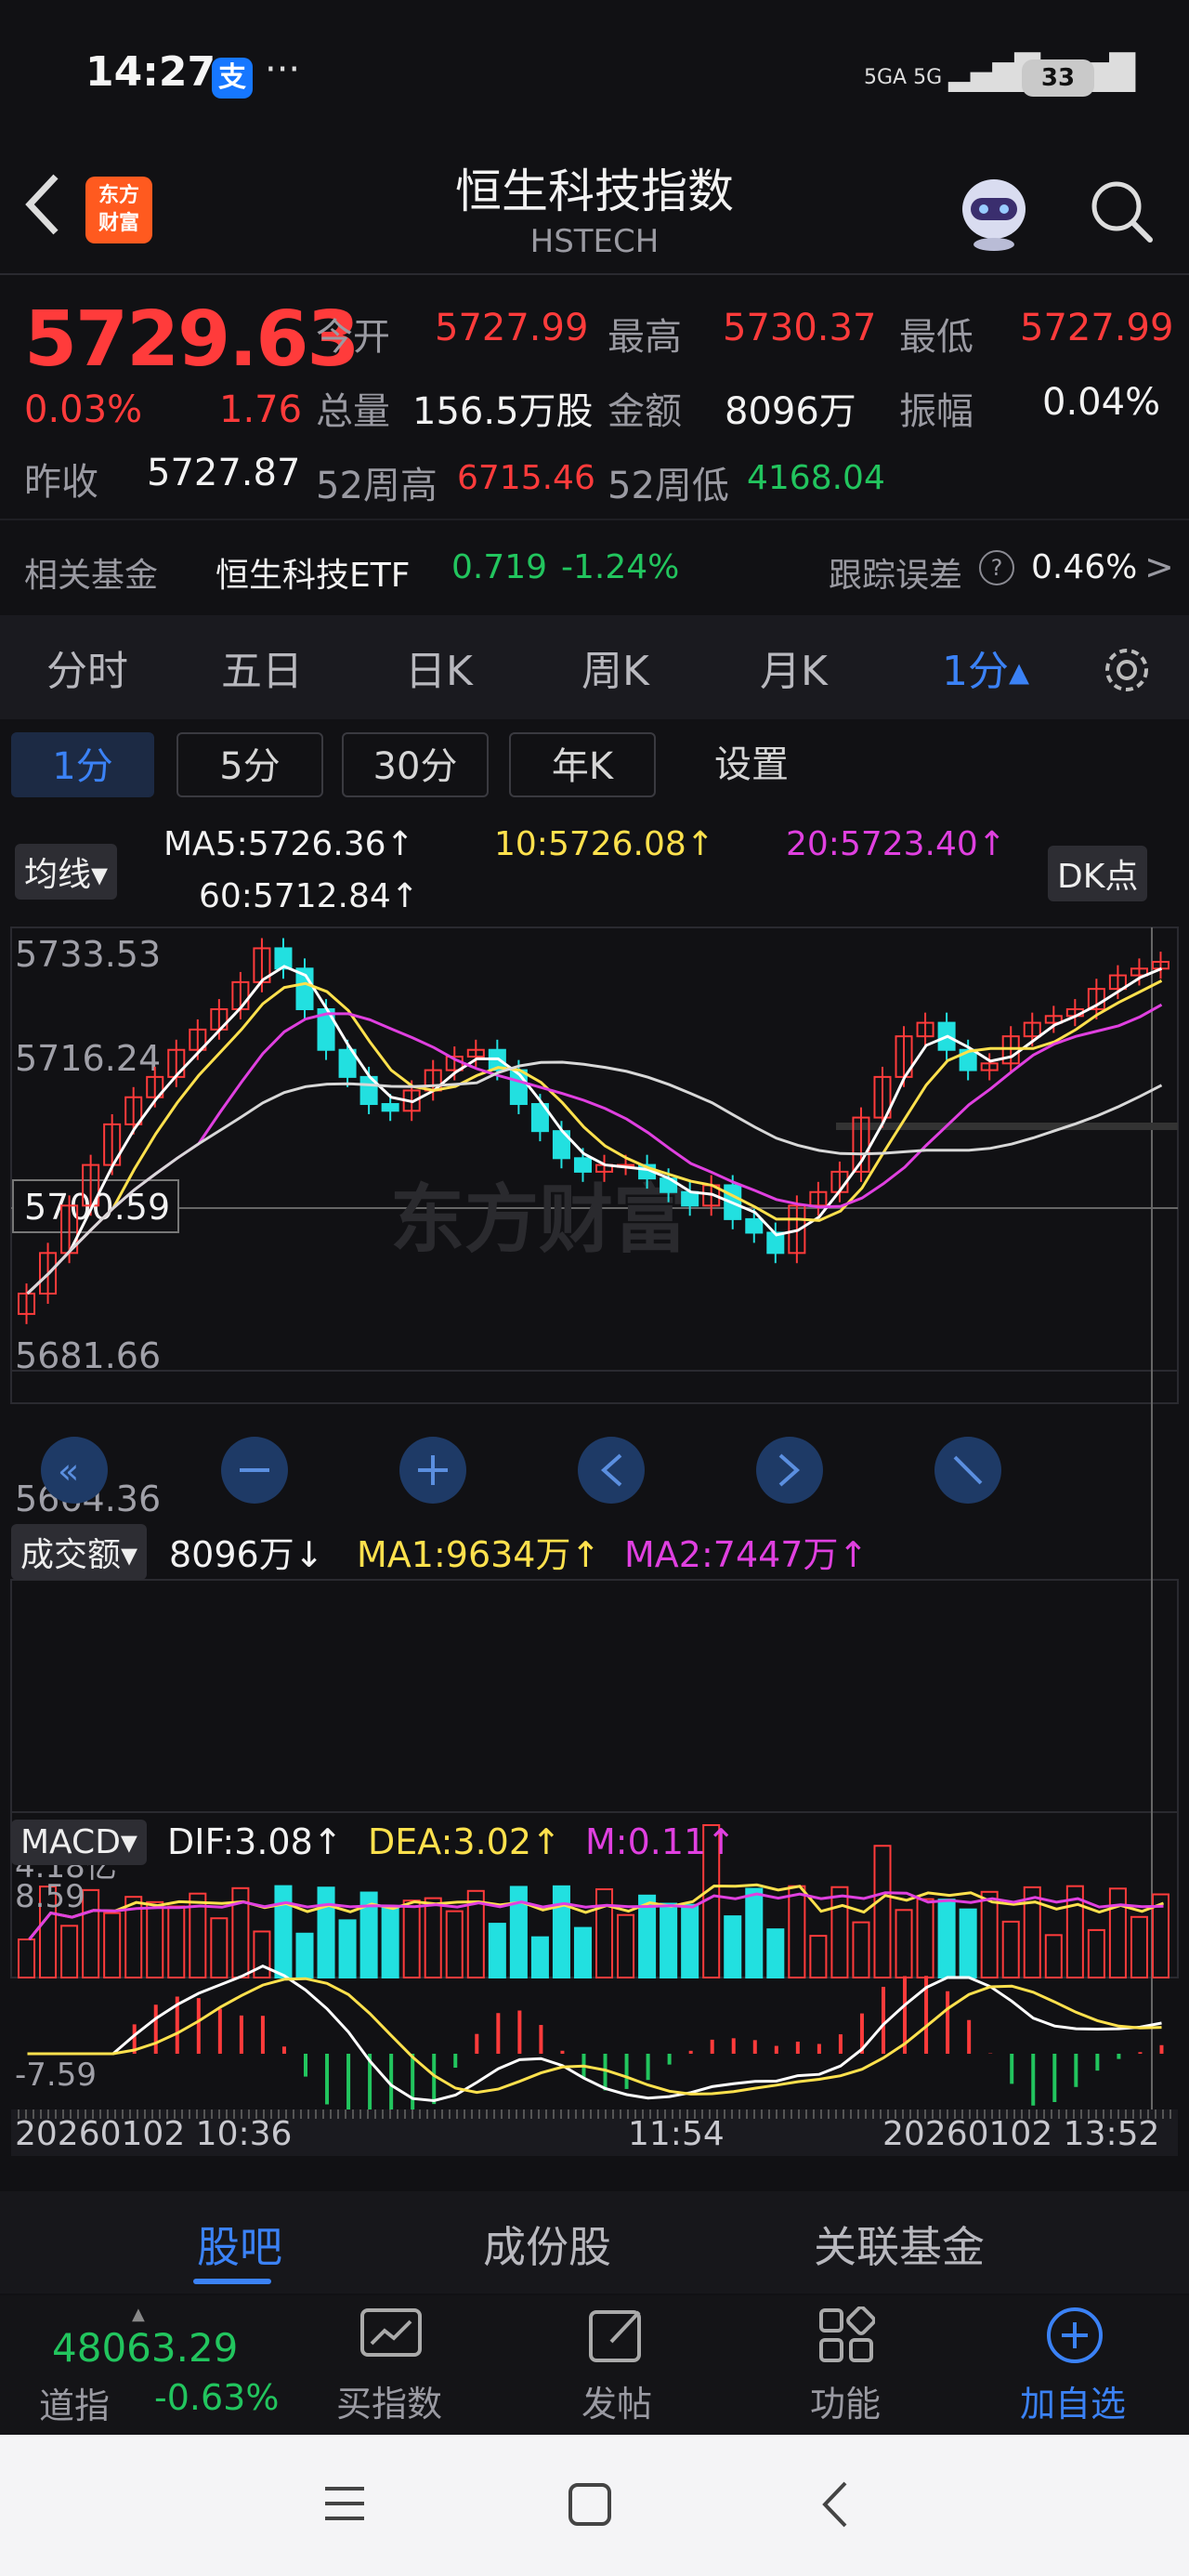 This screenshot has height=2576, width=1189. What do you see at coordinates (617, 2400) in the screenshot?
I see `post-button: 发帖` at bounding box center [617, 2400].